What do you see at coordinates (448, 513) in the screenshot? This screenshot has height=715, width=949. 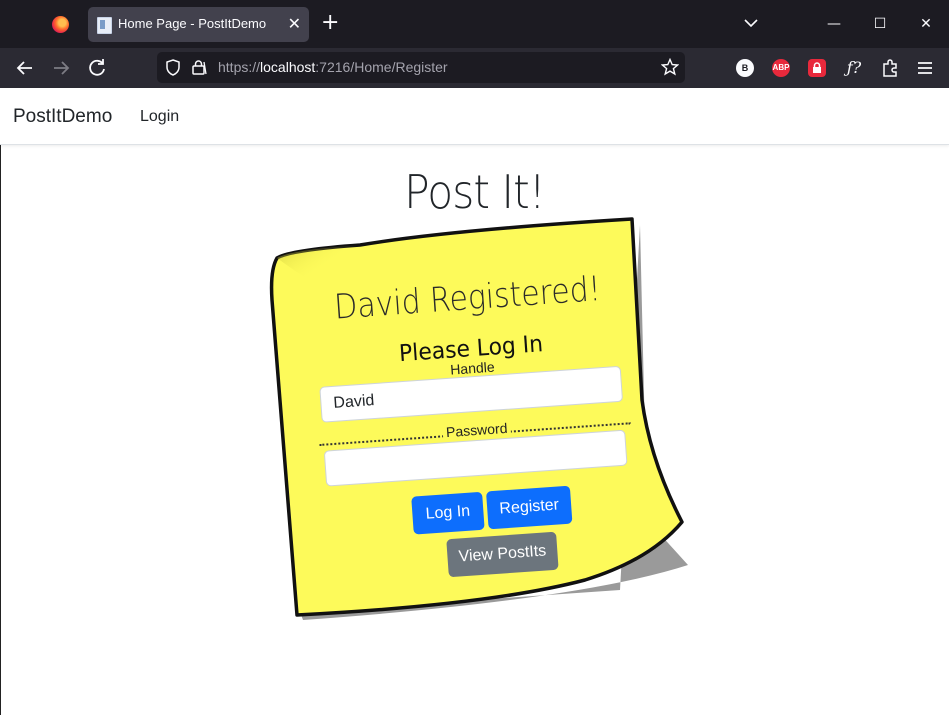 I see `log-in-button: Log In` at bounding box center [448, 513].